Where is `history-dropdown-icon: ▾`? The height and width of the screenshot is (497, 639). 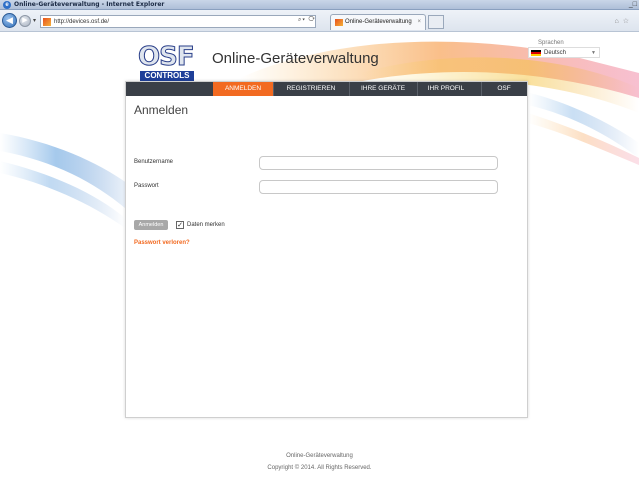 history-dropdown-icon: ▾ is located at coordinates (34, 20).